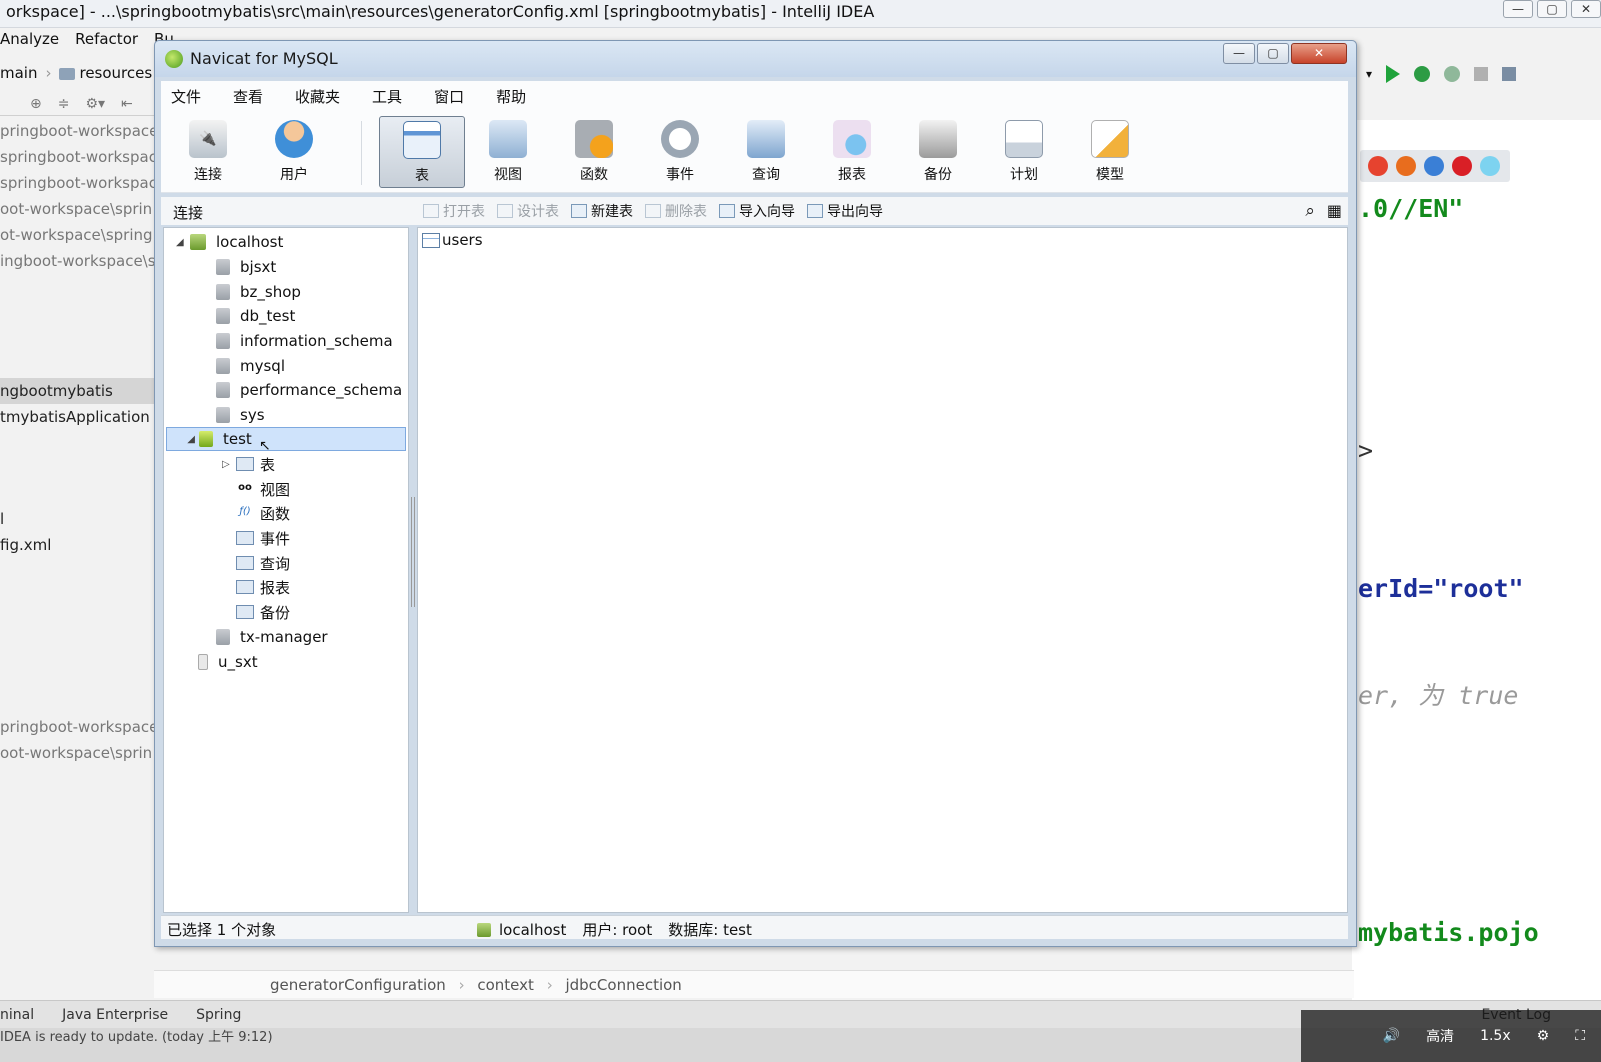 This screenshot has height=1062, width=1601. Describe the element at coordinates (115, 1015) in the screenshot. I see `tab-java-enterprise: Java Enterprise` at that location.